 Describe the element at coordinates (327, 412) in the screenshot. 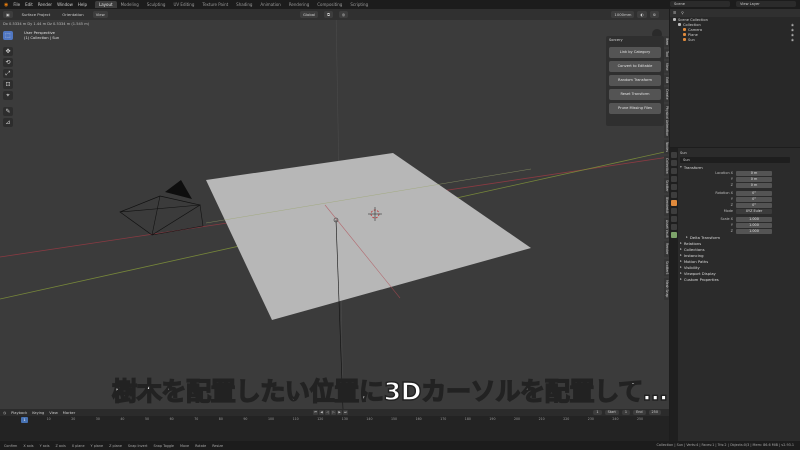

I see `play-reverse-icon: ◁` at that location.